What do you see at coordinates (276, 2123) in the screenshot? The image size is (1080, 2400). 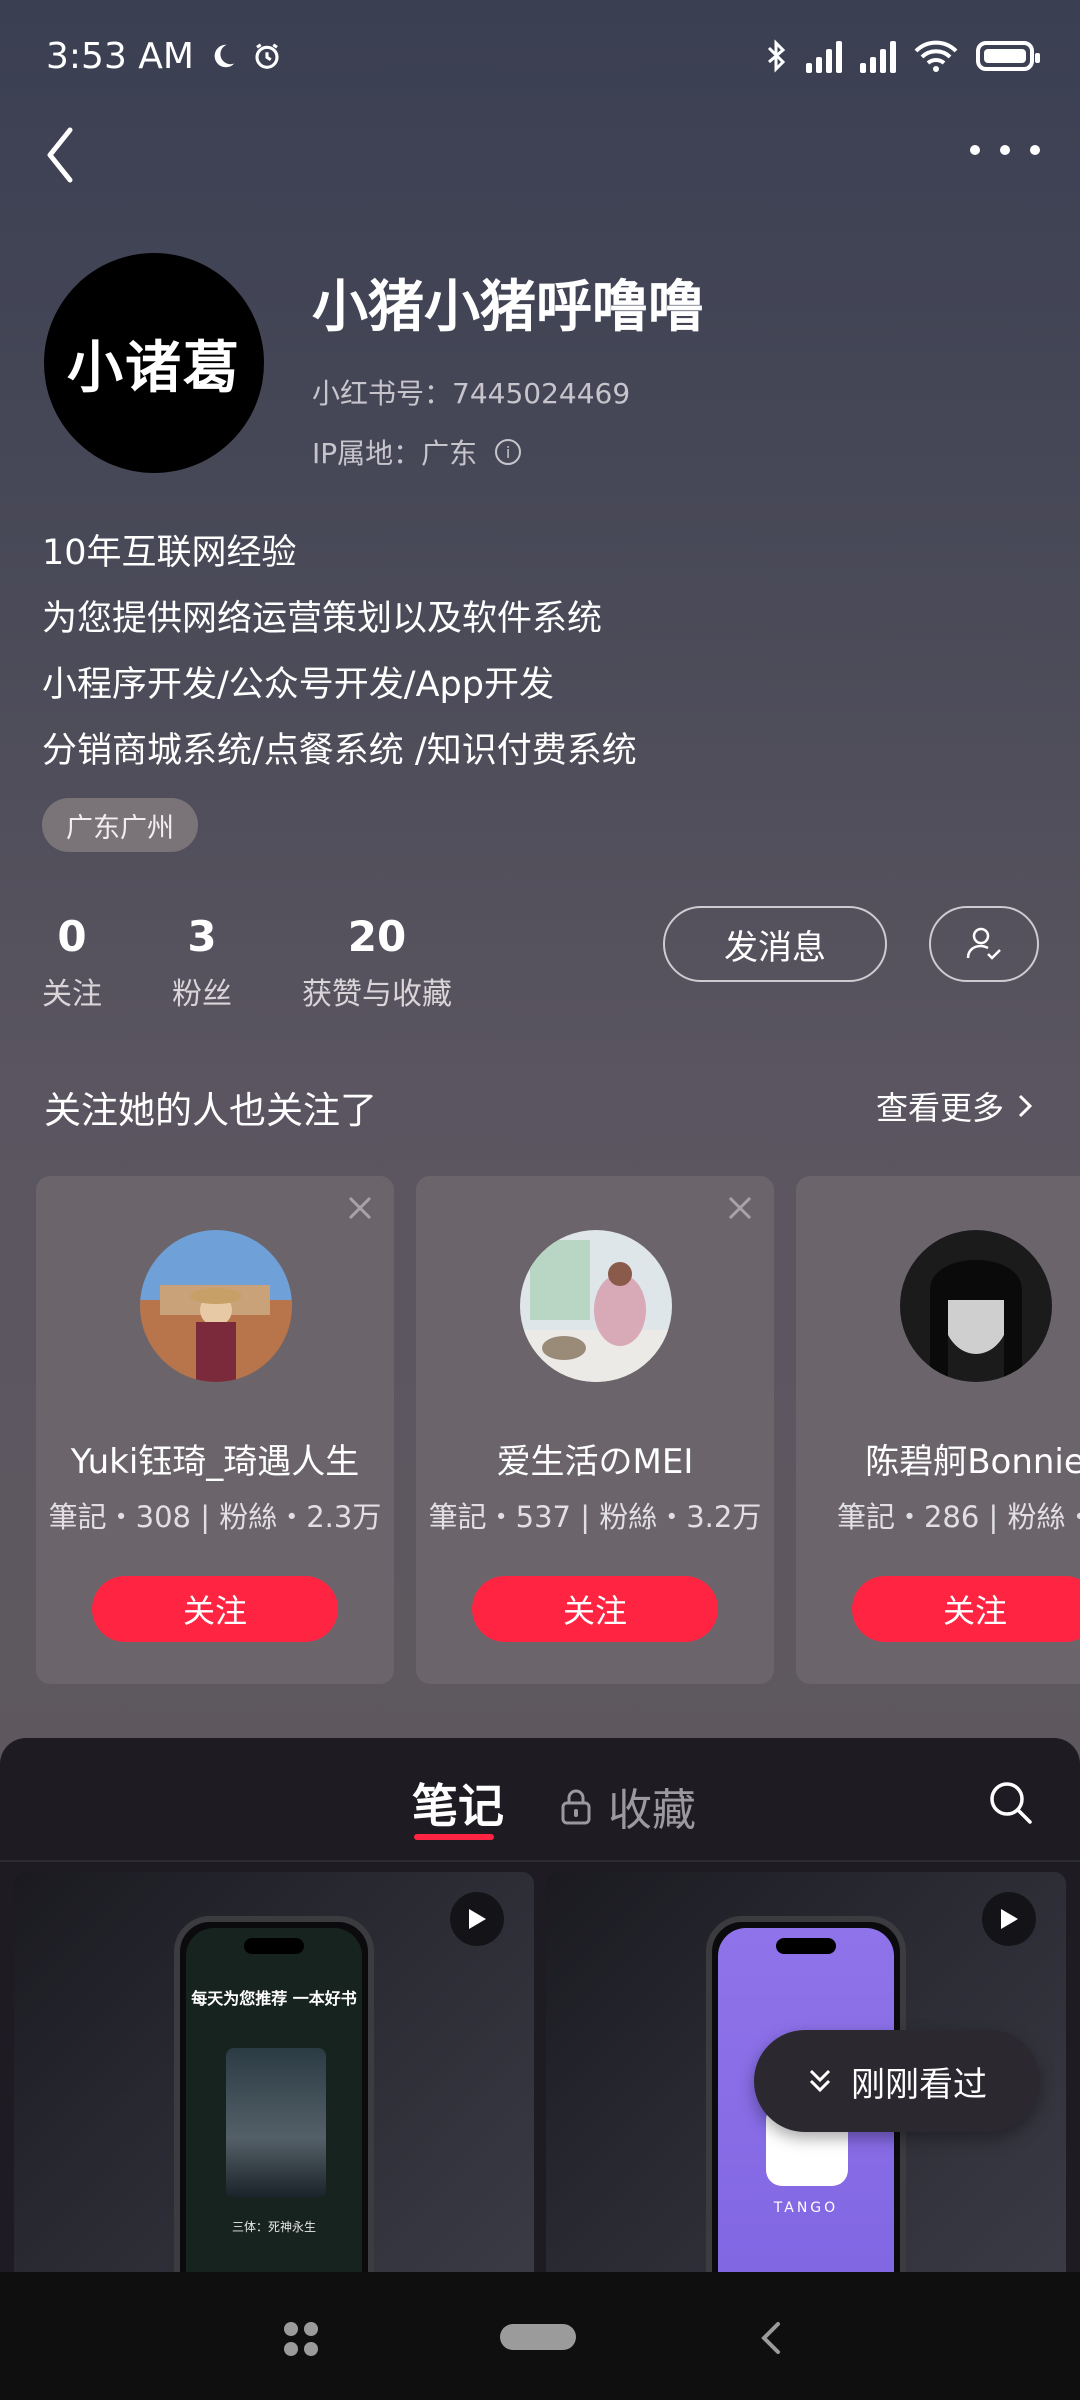 I see `book-cover` at bounding box center [276, 2123].